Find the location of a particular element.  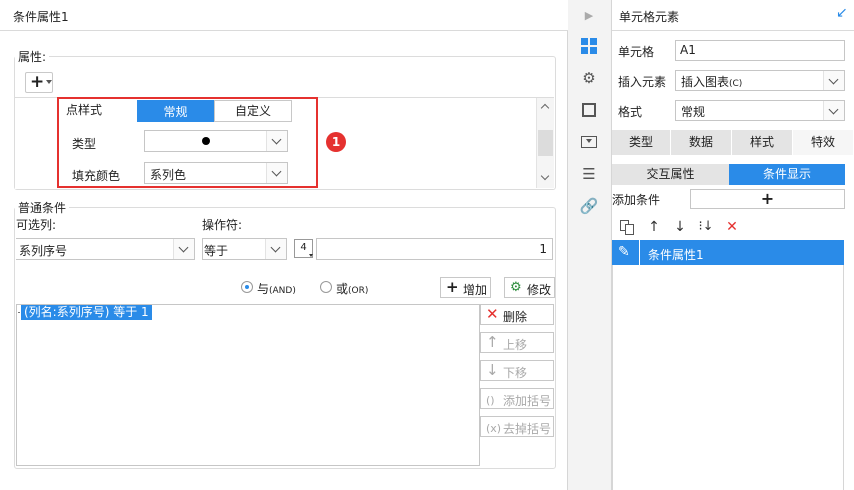

tab-type: 类型 is located at coordinates (641, 142).